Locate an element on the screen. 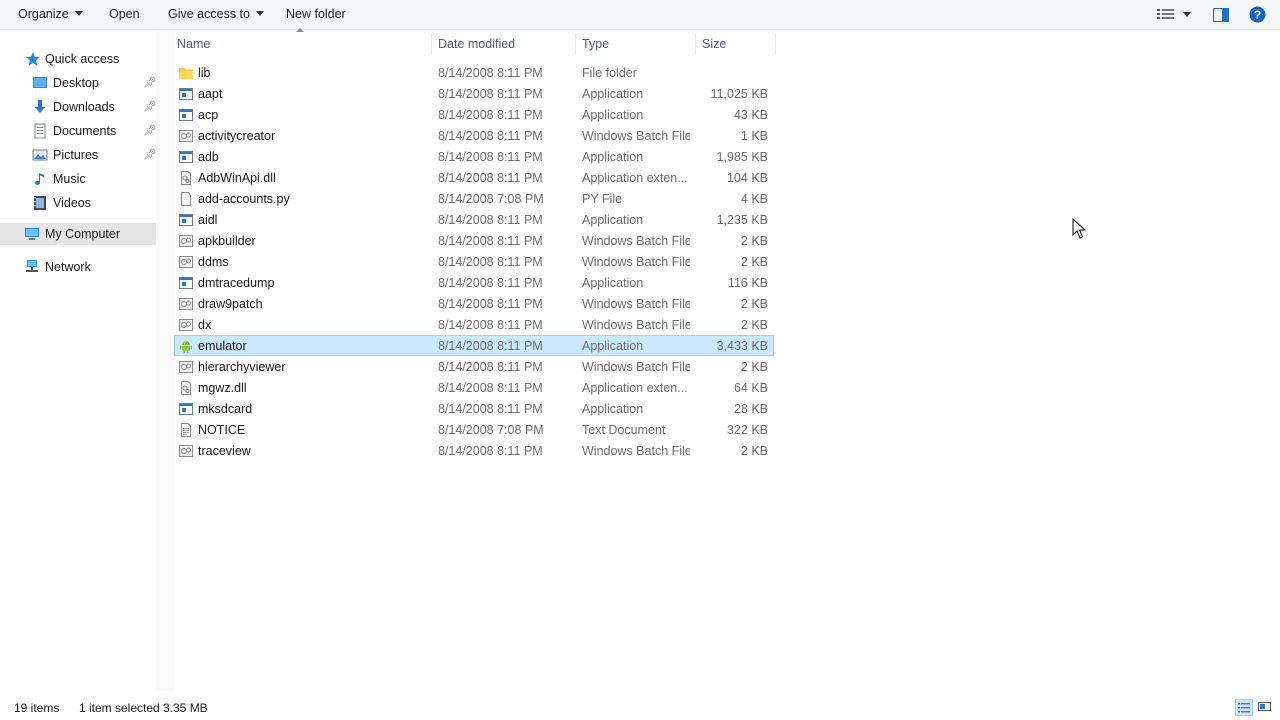 This screenshot has width=1280, height=720. nav-my-computer: My Computer is located at coordinates (78, 234).